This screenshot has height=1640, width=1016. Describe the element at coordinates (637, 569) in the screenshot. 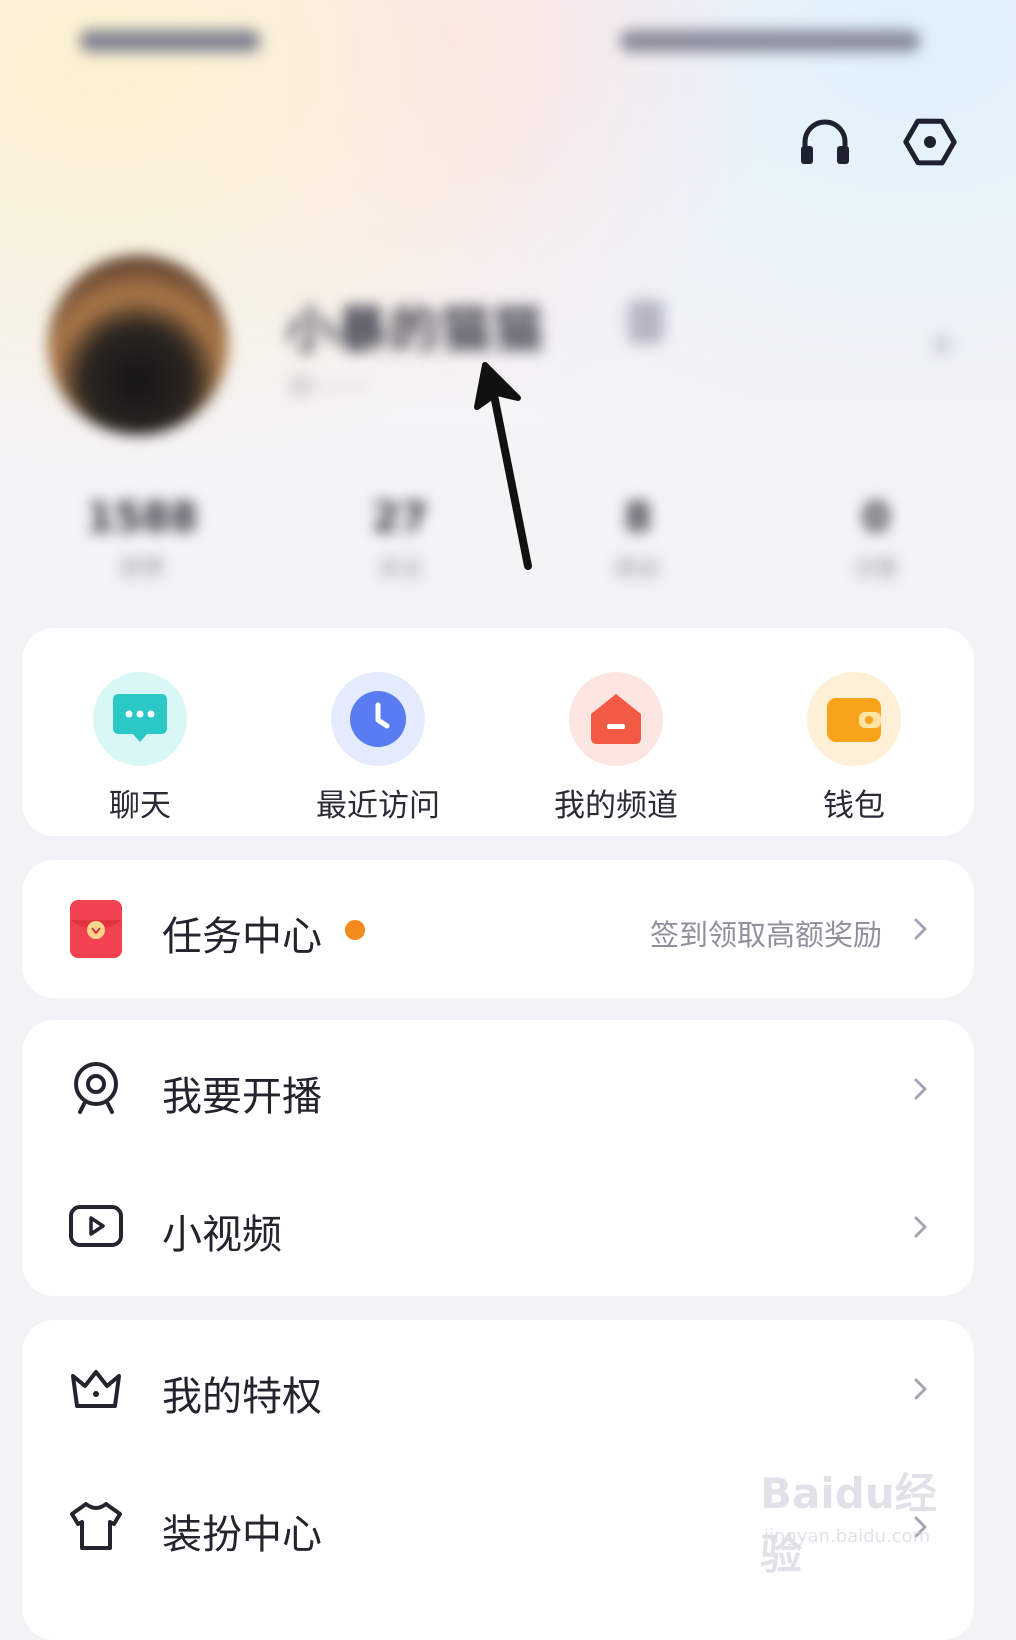

I see `stat-label: 粉丝` at that location.